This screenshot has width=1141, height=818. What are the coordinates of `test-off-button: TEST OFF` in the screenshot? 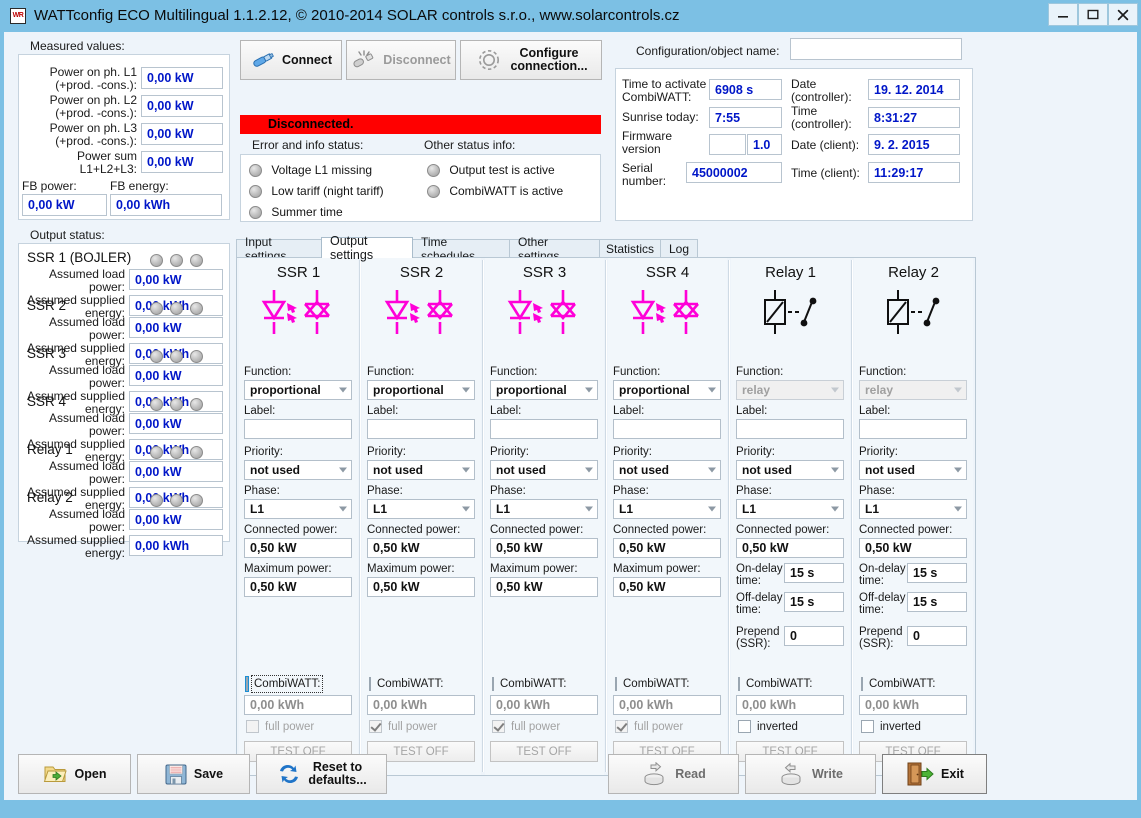 It's located at (544, 751).